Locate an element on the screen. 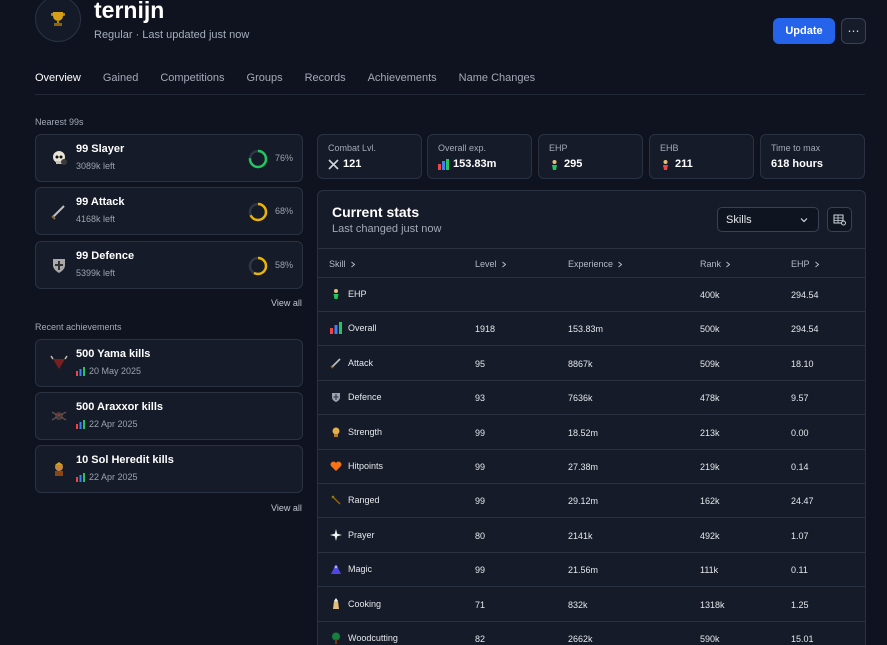 The image size is (887, 645). nearest-view-all-link: View all is located at coordinates (286, 303).